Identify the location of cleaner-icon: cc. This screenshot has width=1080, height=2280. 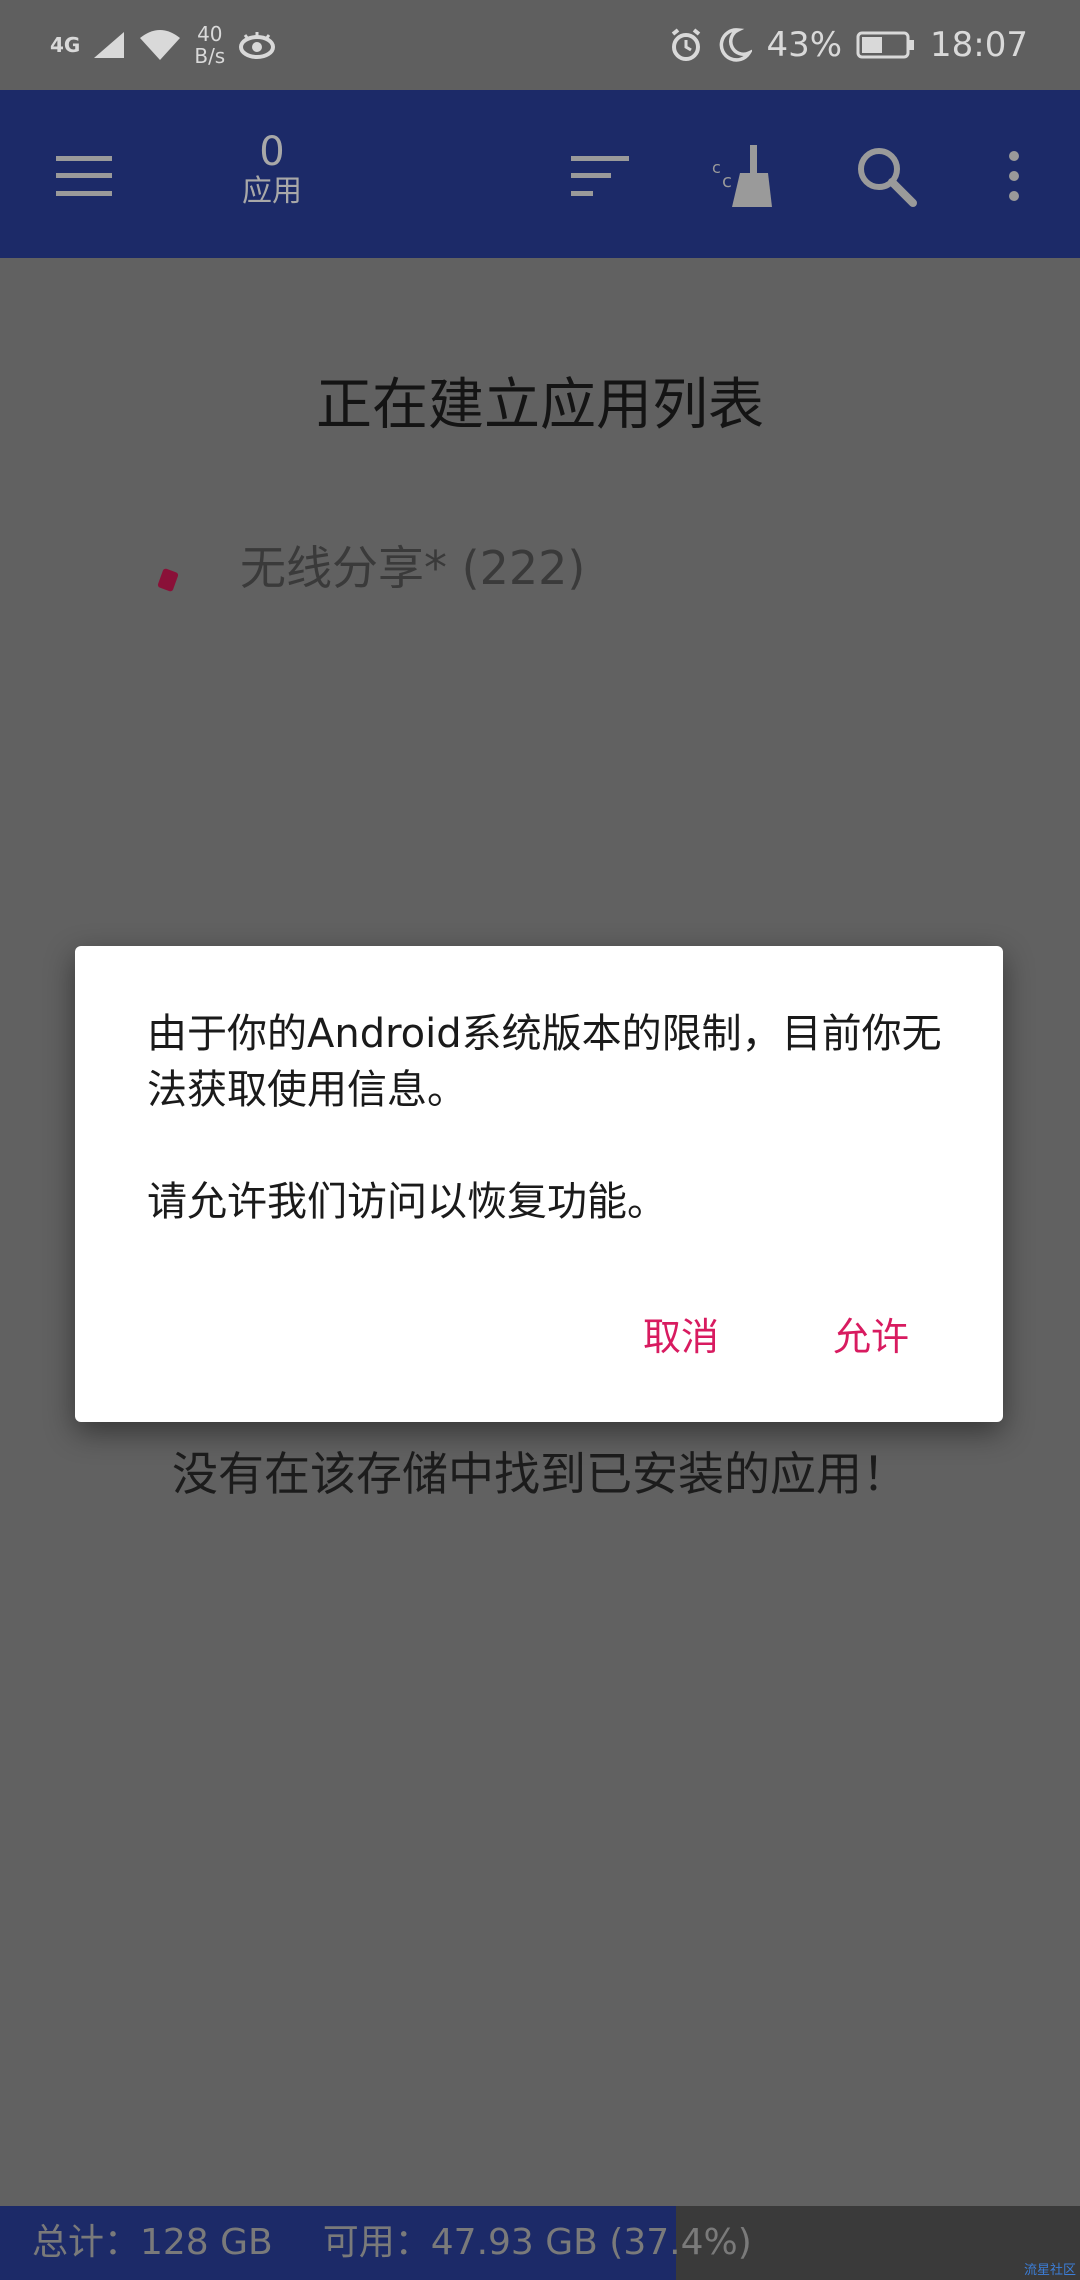
(742, 176).